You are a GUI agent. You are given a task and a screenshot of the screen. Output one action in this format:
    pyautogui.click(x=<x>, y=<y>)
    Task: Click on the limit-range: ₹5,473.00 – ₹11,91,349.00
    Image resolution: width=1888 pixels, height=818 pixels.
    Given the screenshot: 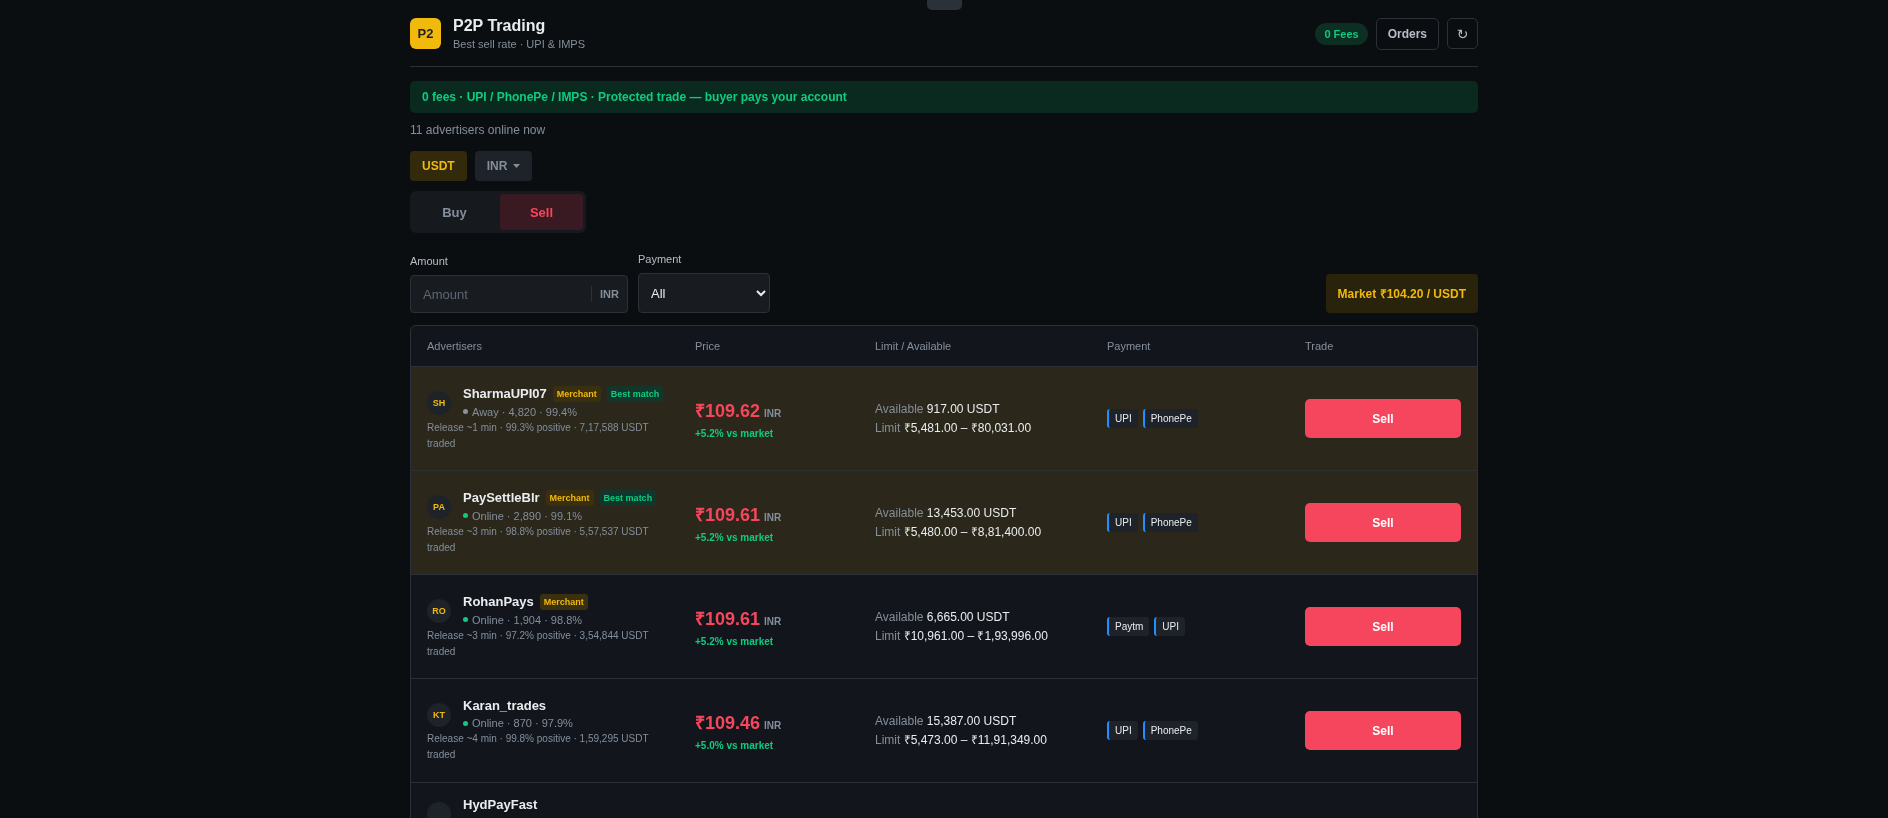 What is the action you would take?
    pyautogui.click(x=975, y=739)
    